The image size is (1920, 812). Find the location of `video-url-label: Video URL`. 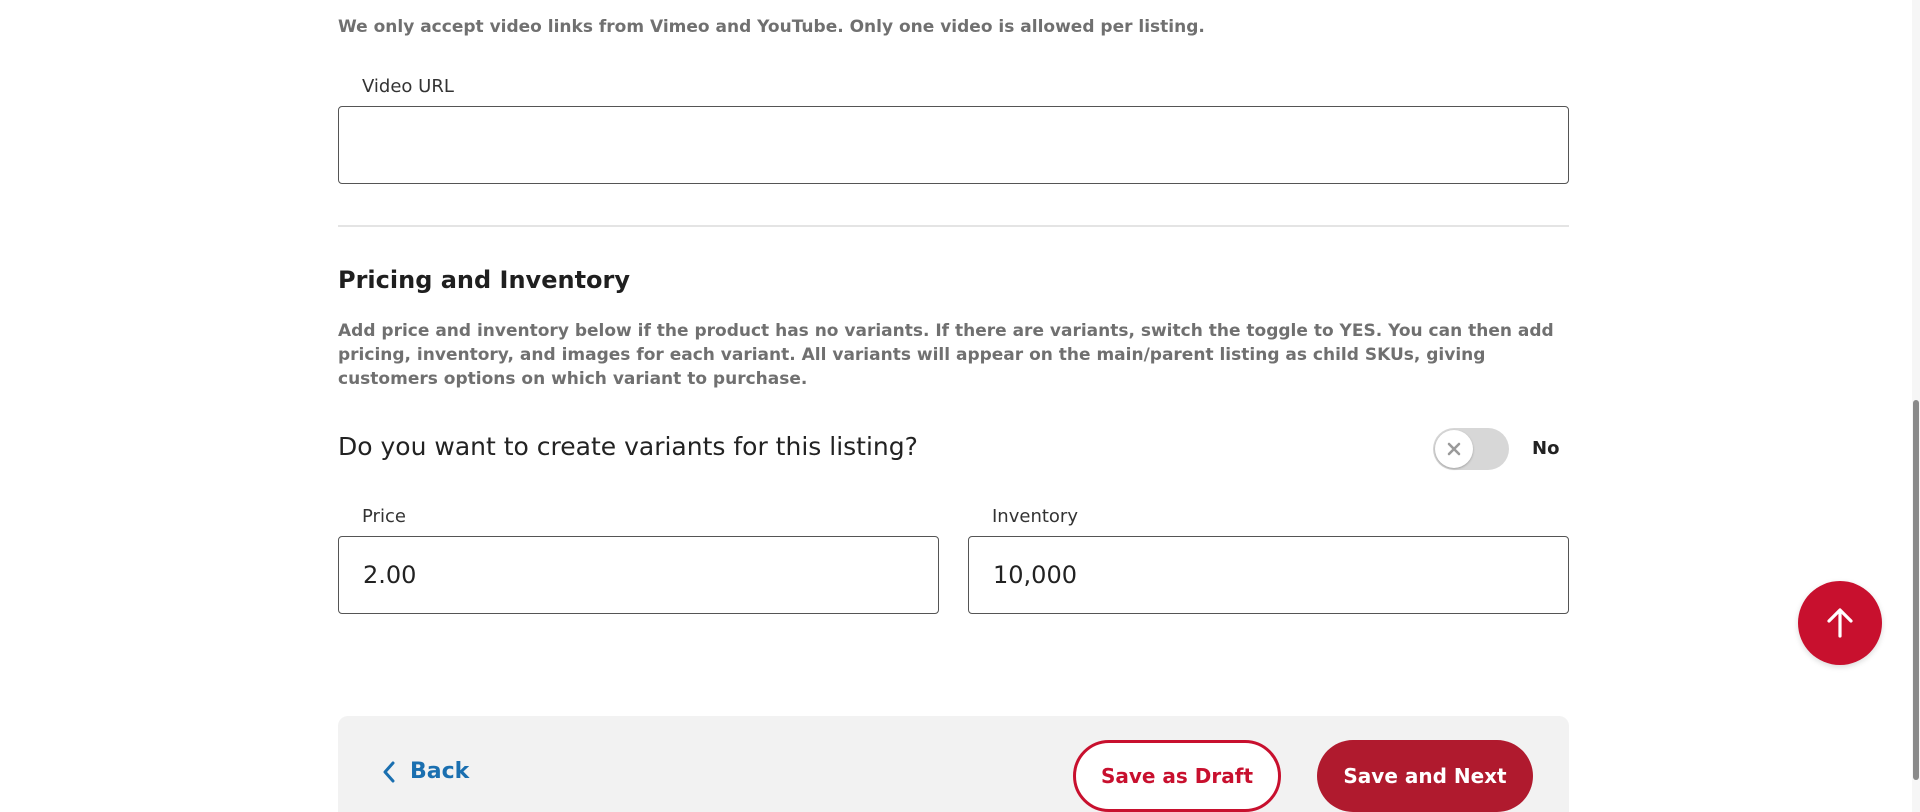

video-url-label: Video URL is located at coordinates (408, 86).